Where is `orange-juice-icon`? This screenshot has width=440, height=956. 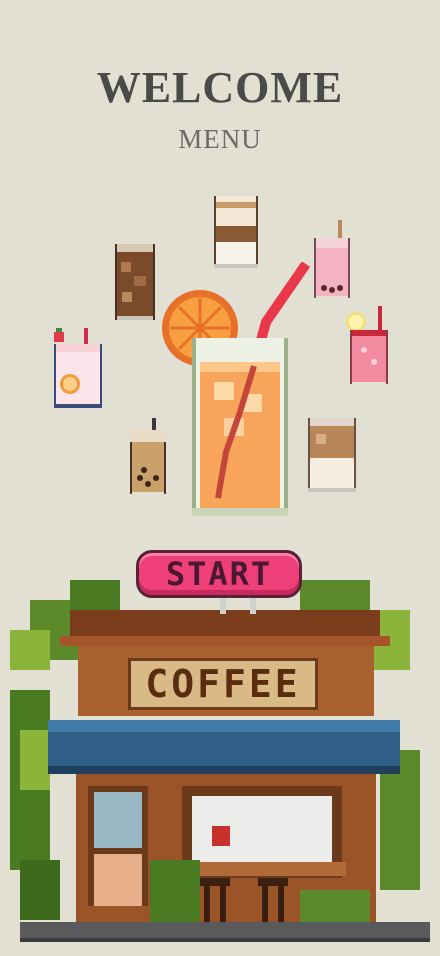 orange-juice-icon is located at coordinates (236, 391).